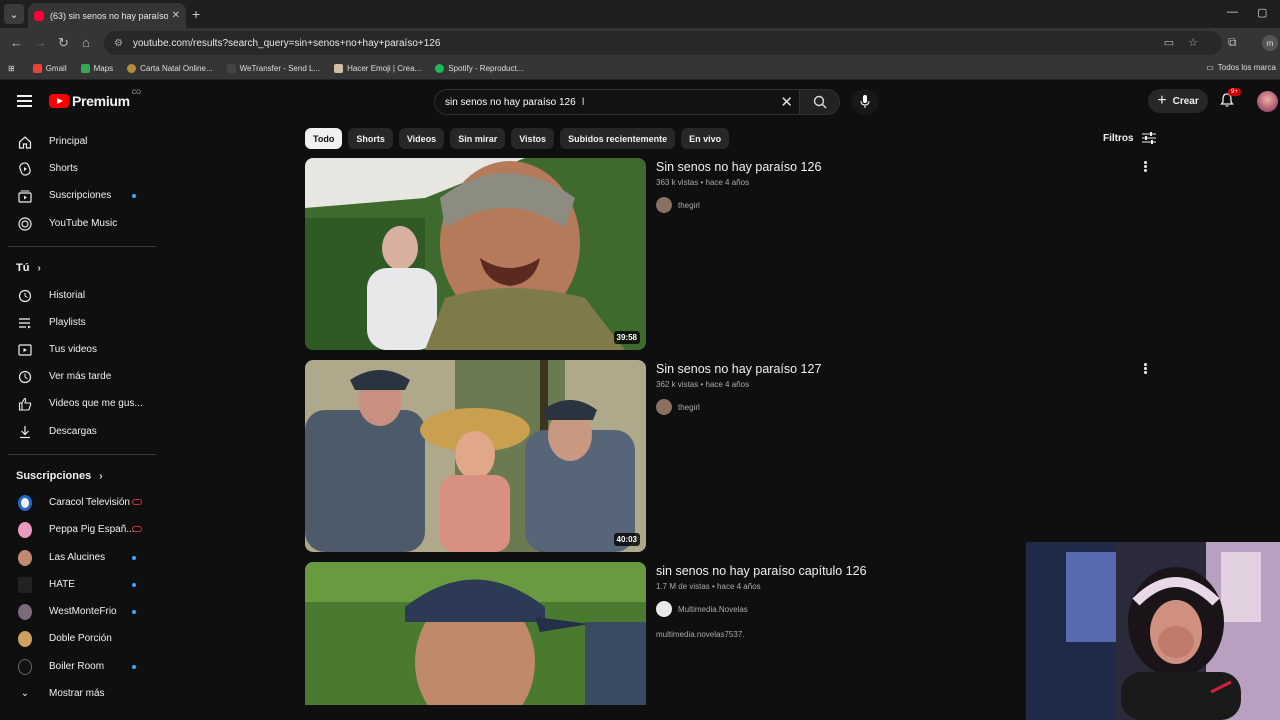 This screenshot has height=720, width=1280. Describe the element at coordinates (478, 138) in the screenshot. I see `chip-sin-mirar: Sin mirar` at that location.